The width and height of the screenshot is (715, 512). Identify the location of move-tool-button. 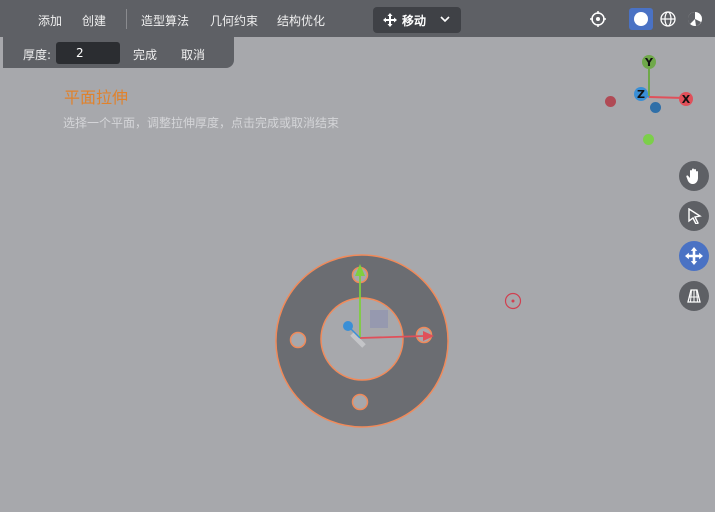
(694, 256).